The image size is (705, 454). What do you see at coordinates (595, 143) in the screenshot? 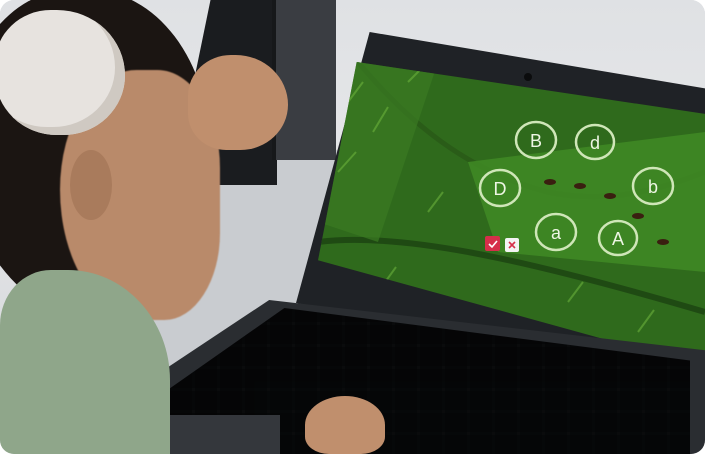
I see `tile-letter: d` at bounding box center [595, 143].